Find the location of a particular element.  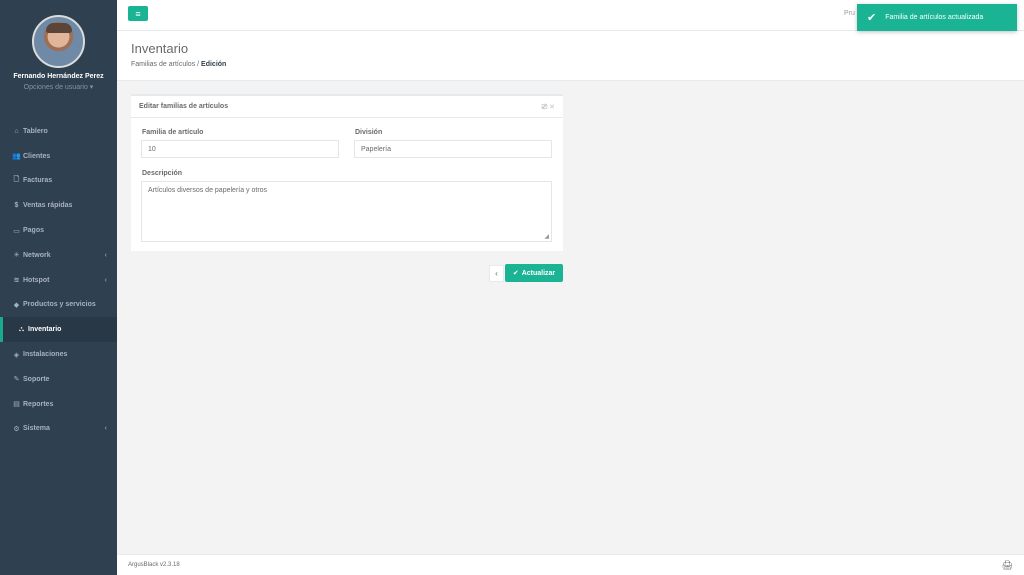

user-options-dropdown: Opciones de usuario ▾ is located at coordinates (59, 87).